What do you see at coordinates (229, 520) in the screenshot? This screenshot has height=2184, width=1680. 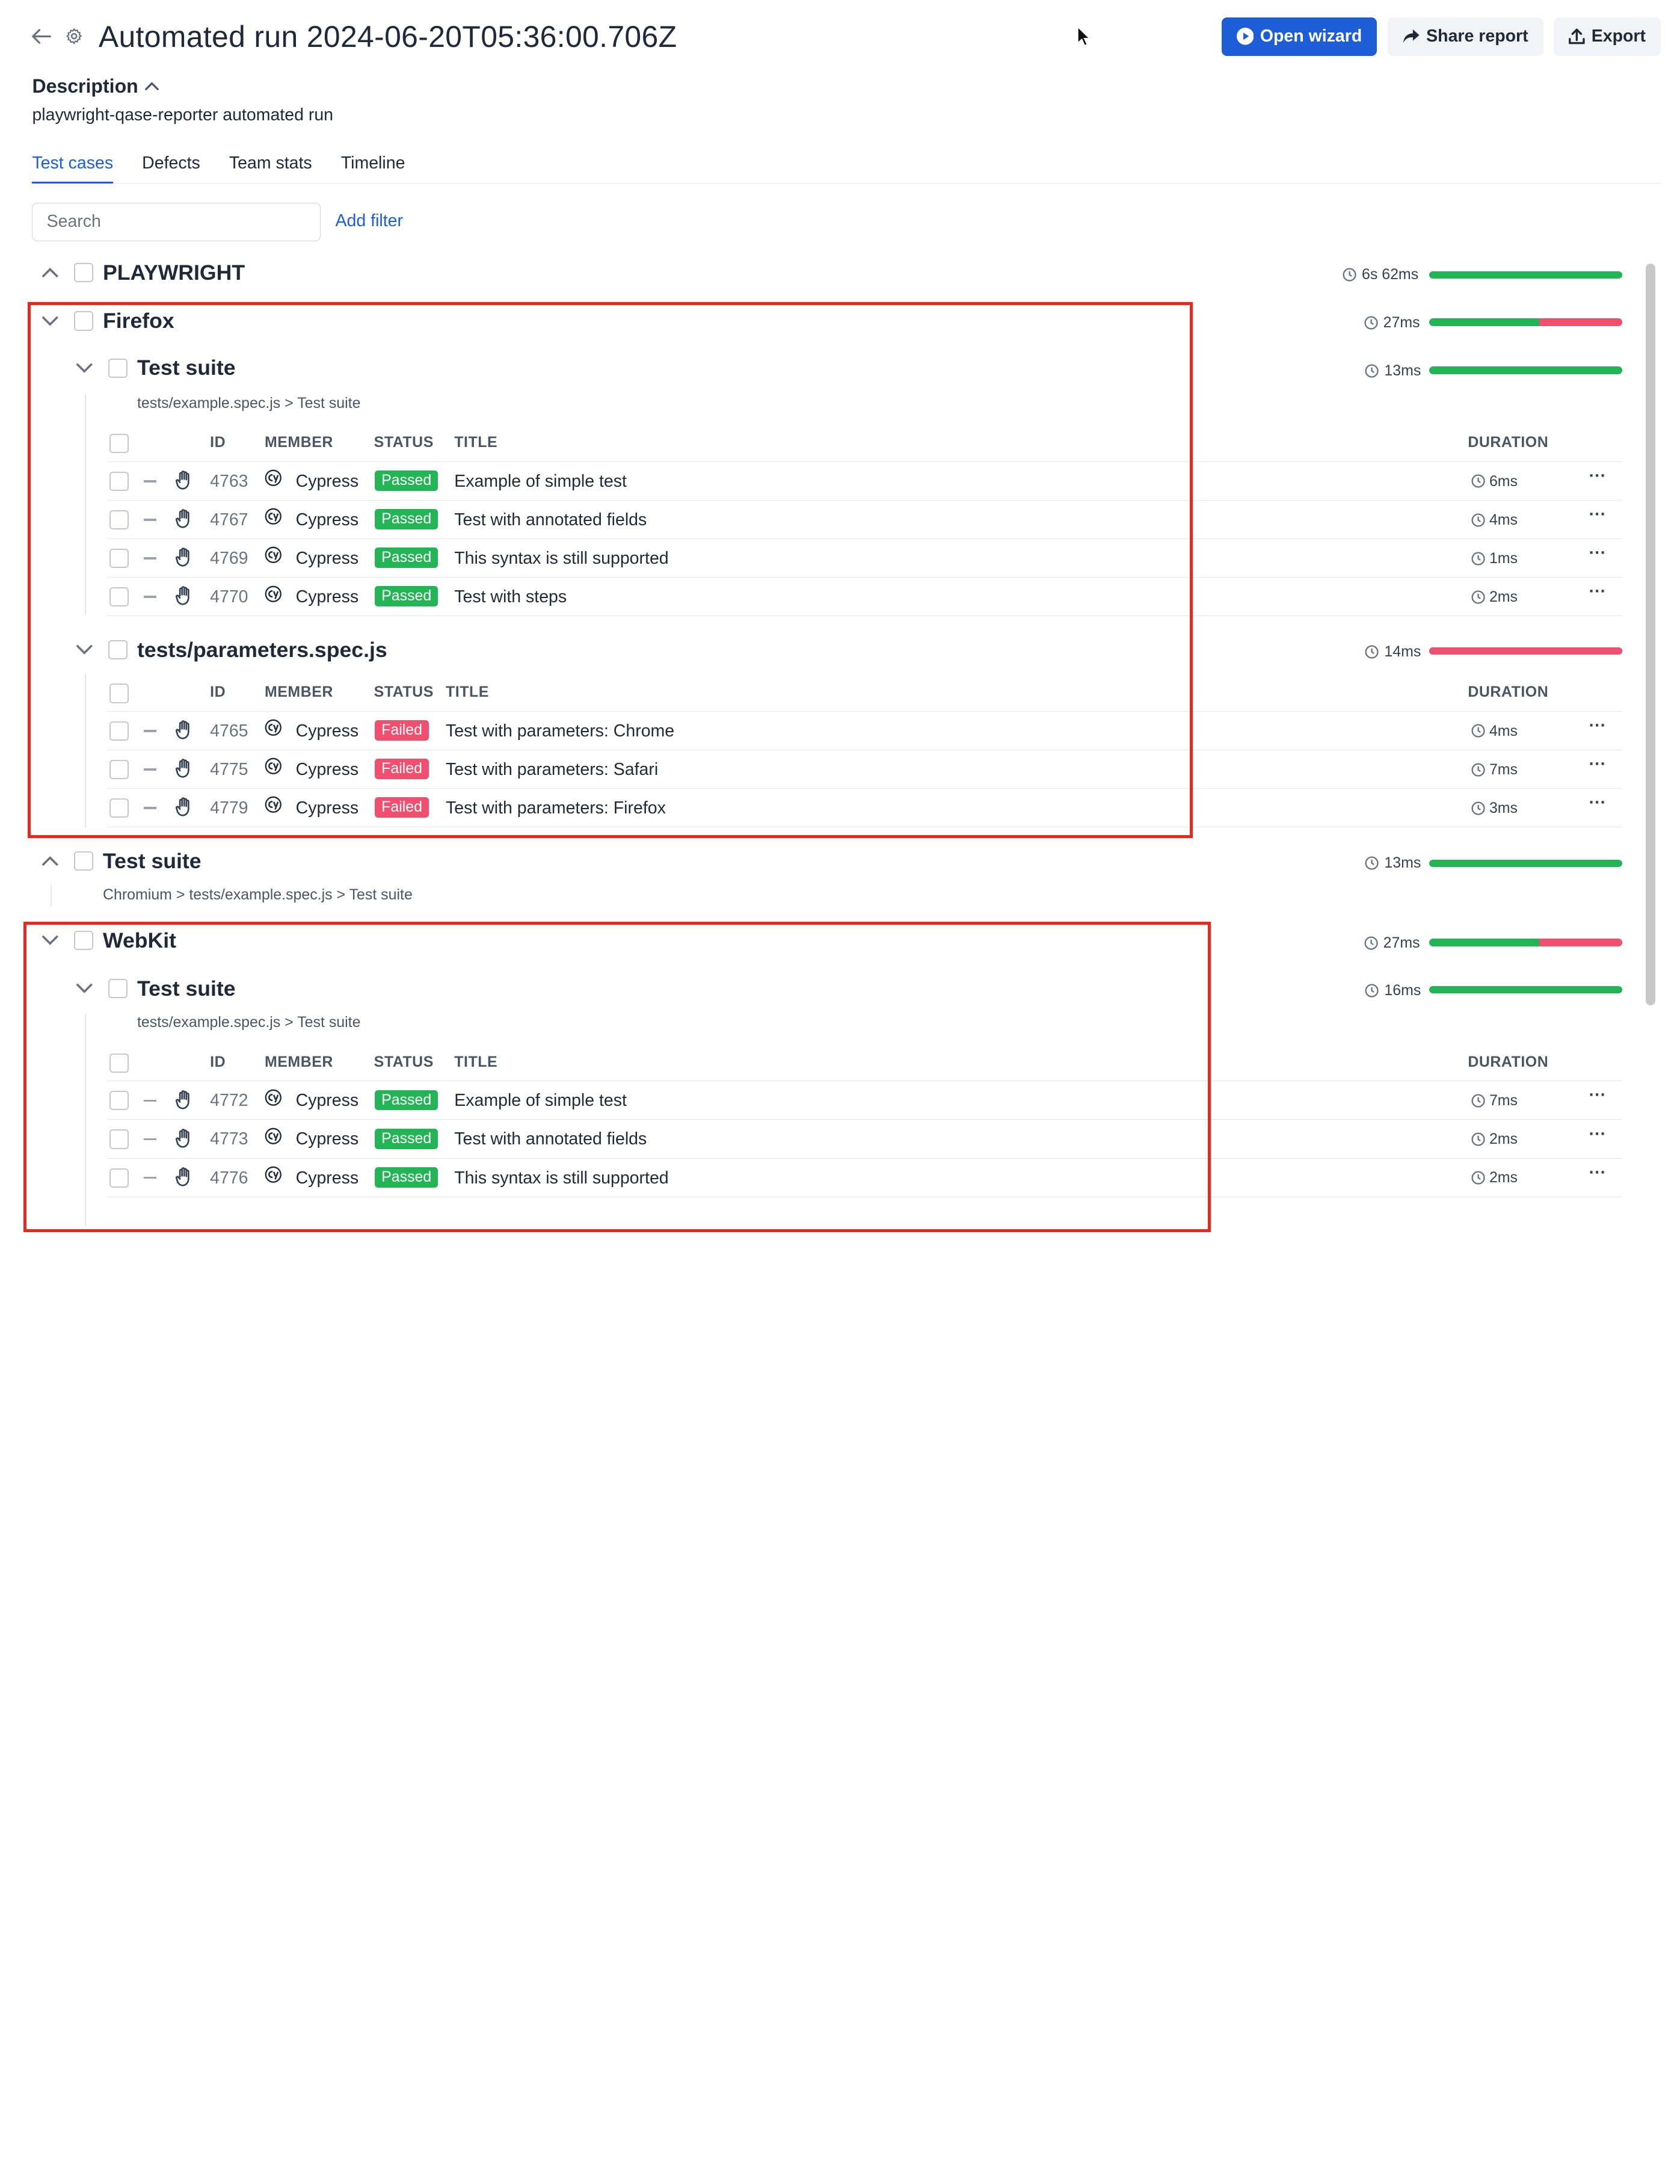 I see `test-id: 4767` at bounding box center [229, 520].